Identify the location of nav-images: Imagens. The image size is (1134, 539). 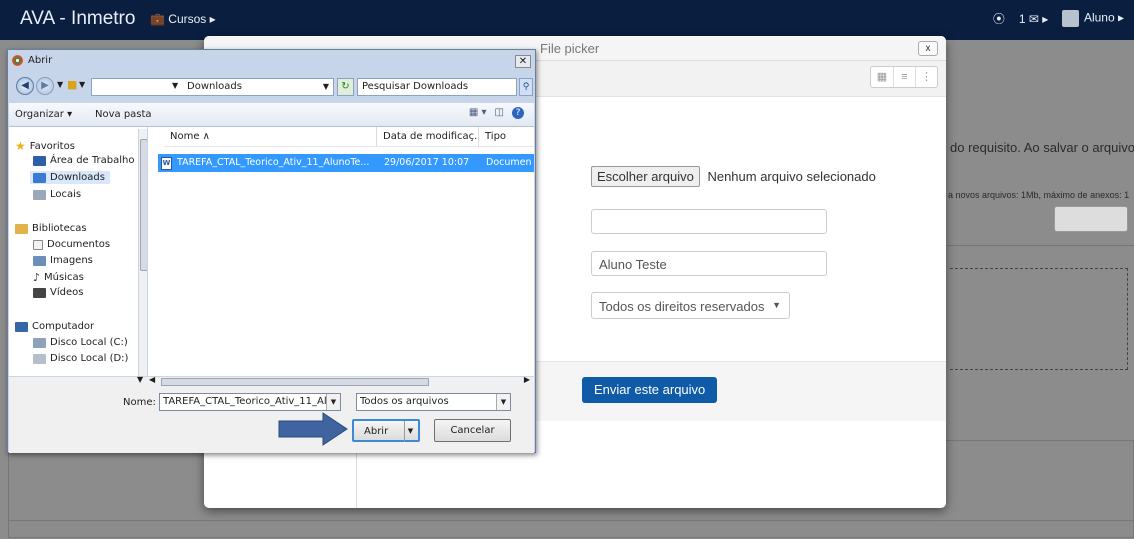
(63, 260).